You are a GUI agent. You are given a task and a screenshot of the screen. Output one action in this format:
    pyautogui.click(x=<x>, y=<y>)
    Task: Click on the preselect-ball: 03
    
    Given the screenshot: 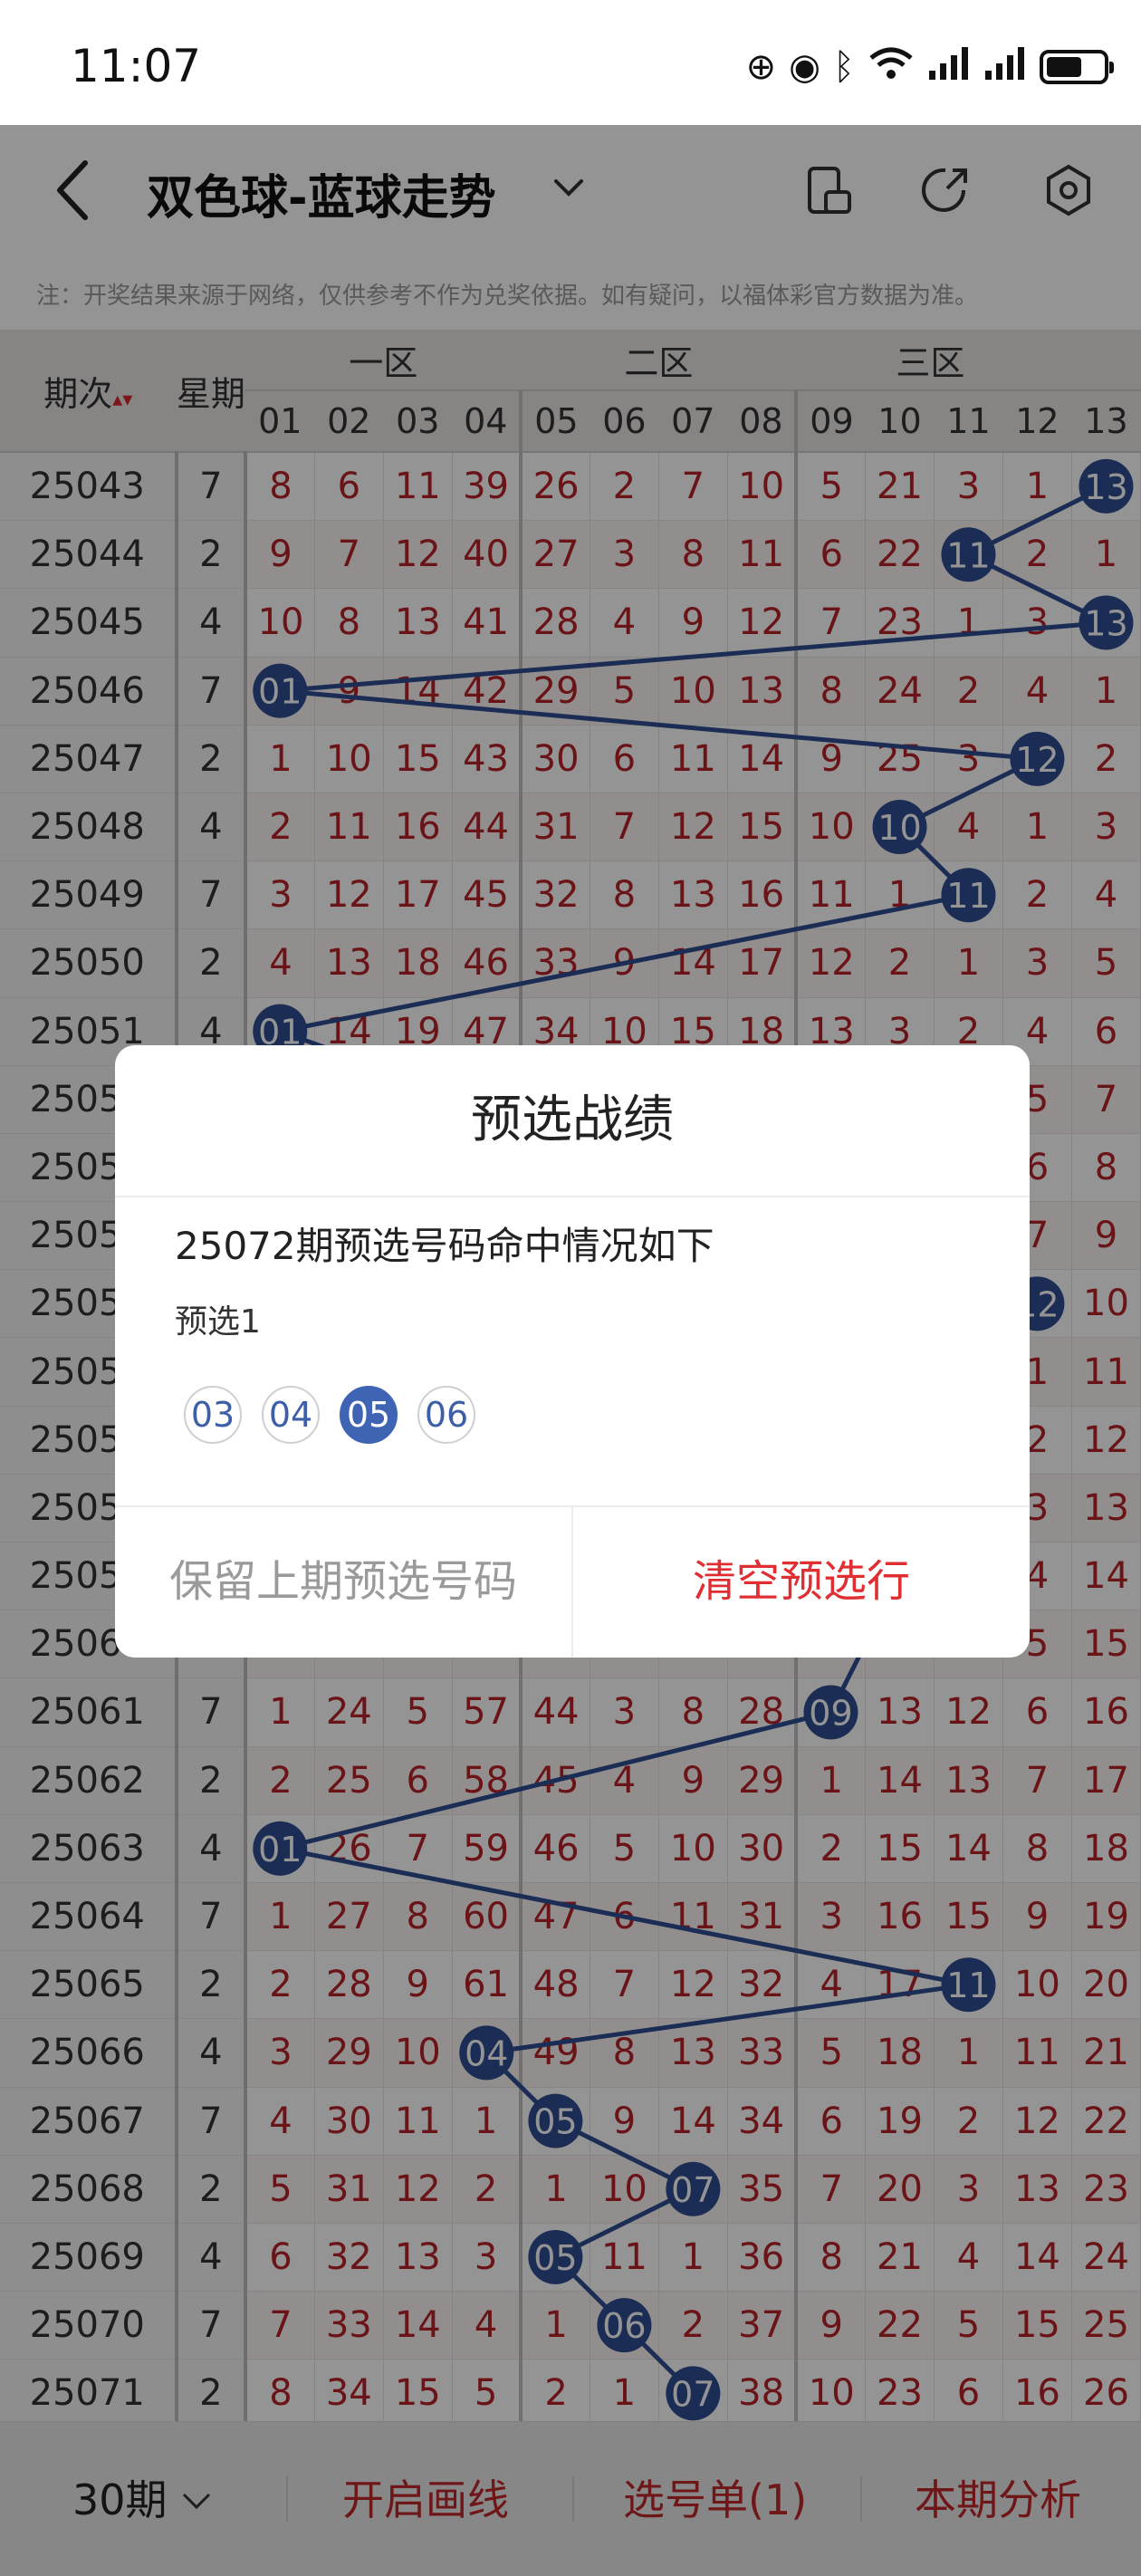 What is the action you would take?
    pyautogui.click(x=213, y=1415)
    